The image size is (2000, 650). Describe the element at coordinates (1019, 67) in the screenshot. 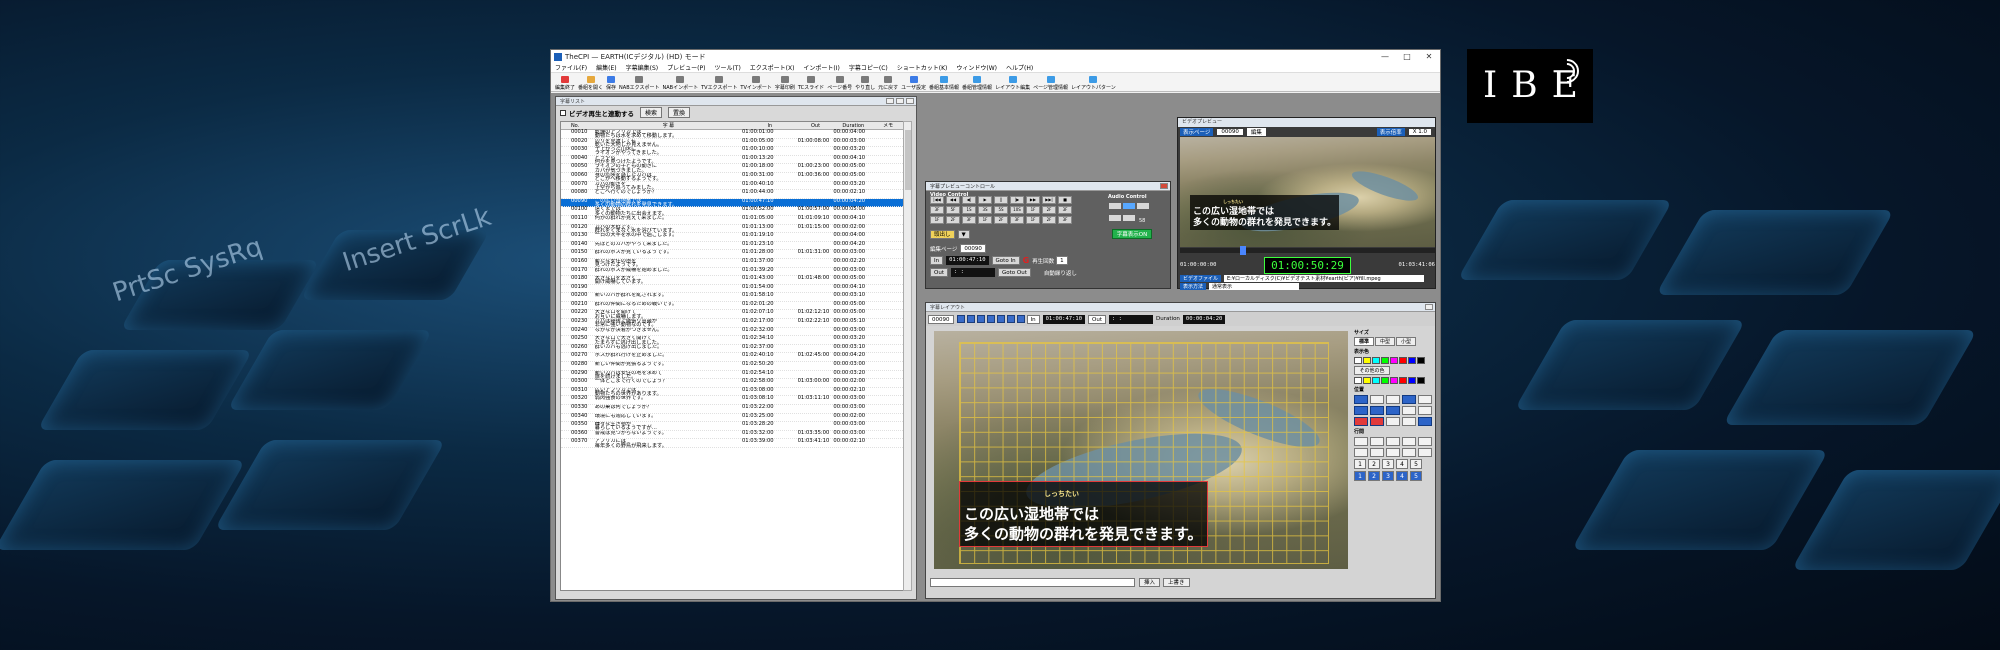

I see `menu-item: ヘルプ(H)` at that location.